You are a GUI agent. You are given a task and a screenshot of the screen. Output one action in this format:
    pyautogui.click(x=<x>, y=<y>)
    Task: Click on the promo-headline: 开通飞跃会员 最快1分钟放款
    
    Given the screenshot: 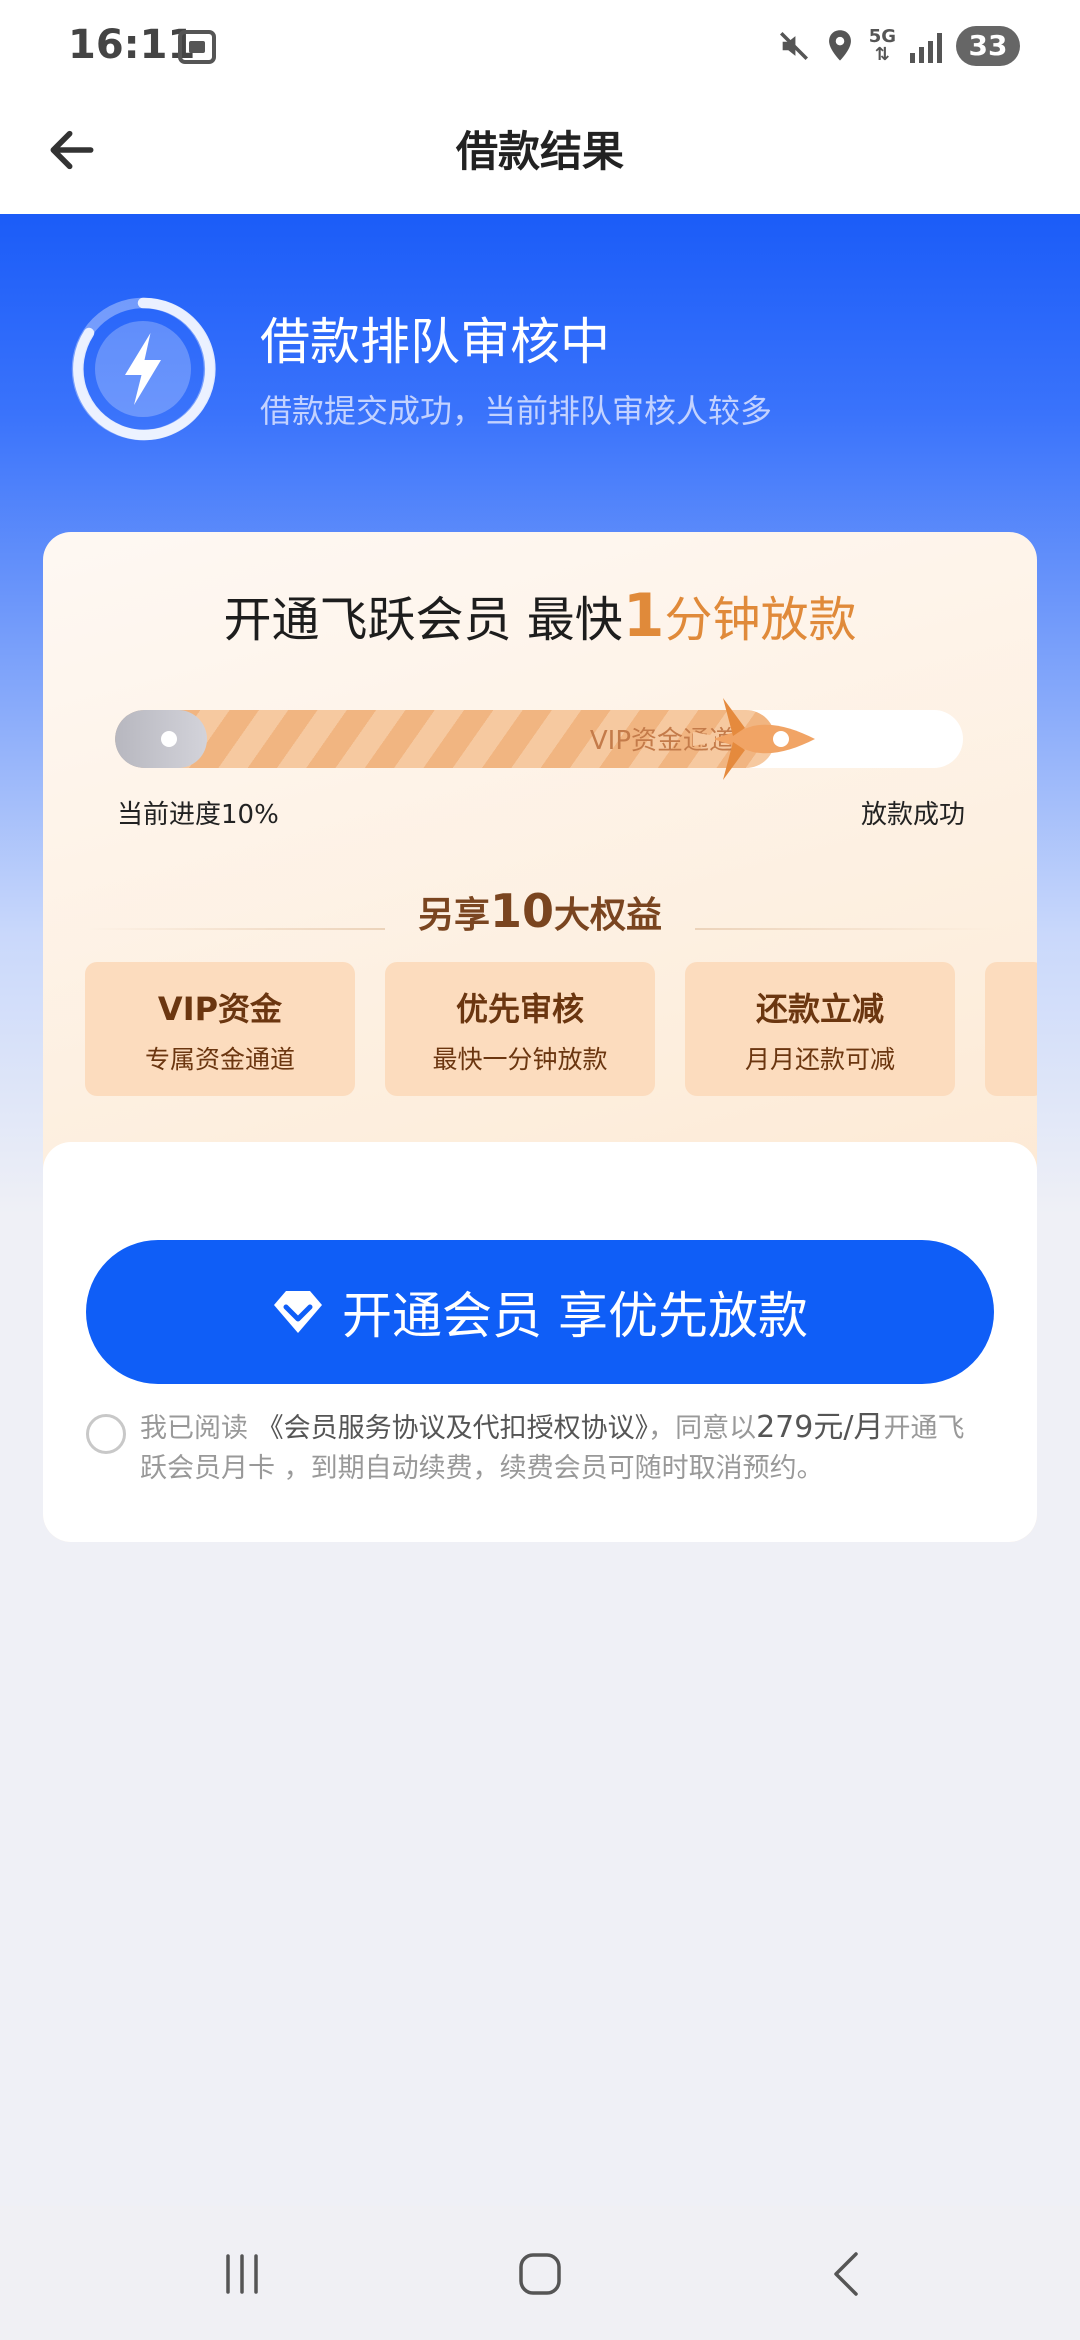 What is the action you would take?
    pyautogui.click(x=540, y=615)
    